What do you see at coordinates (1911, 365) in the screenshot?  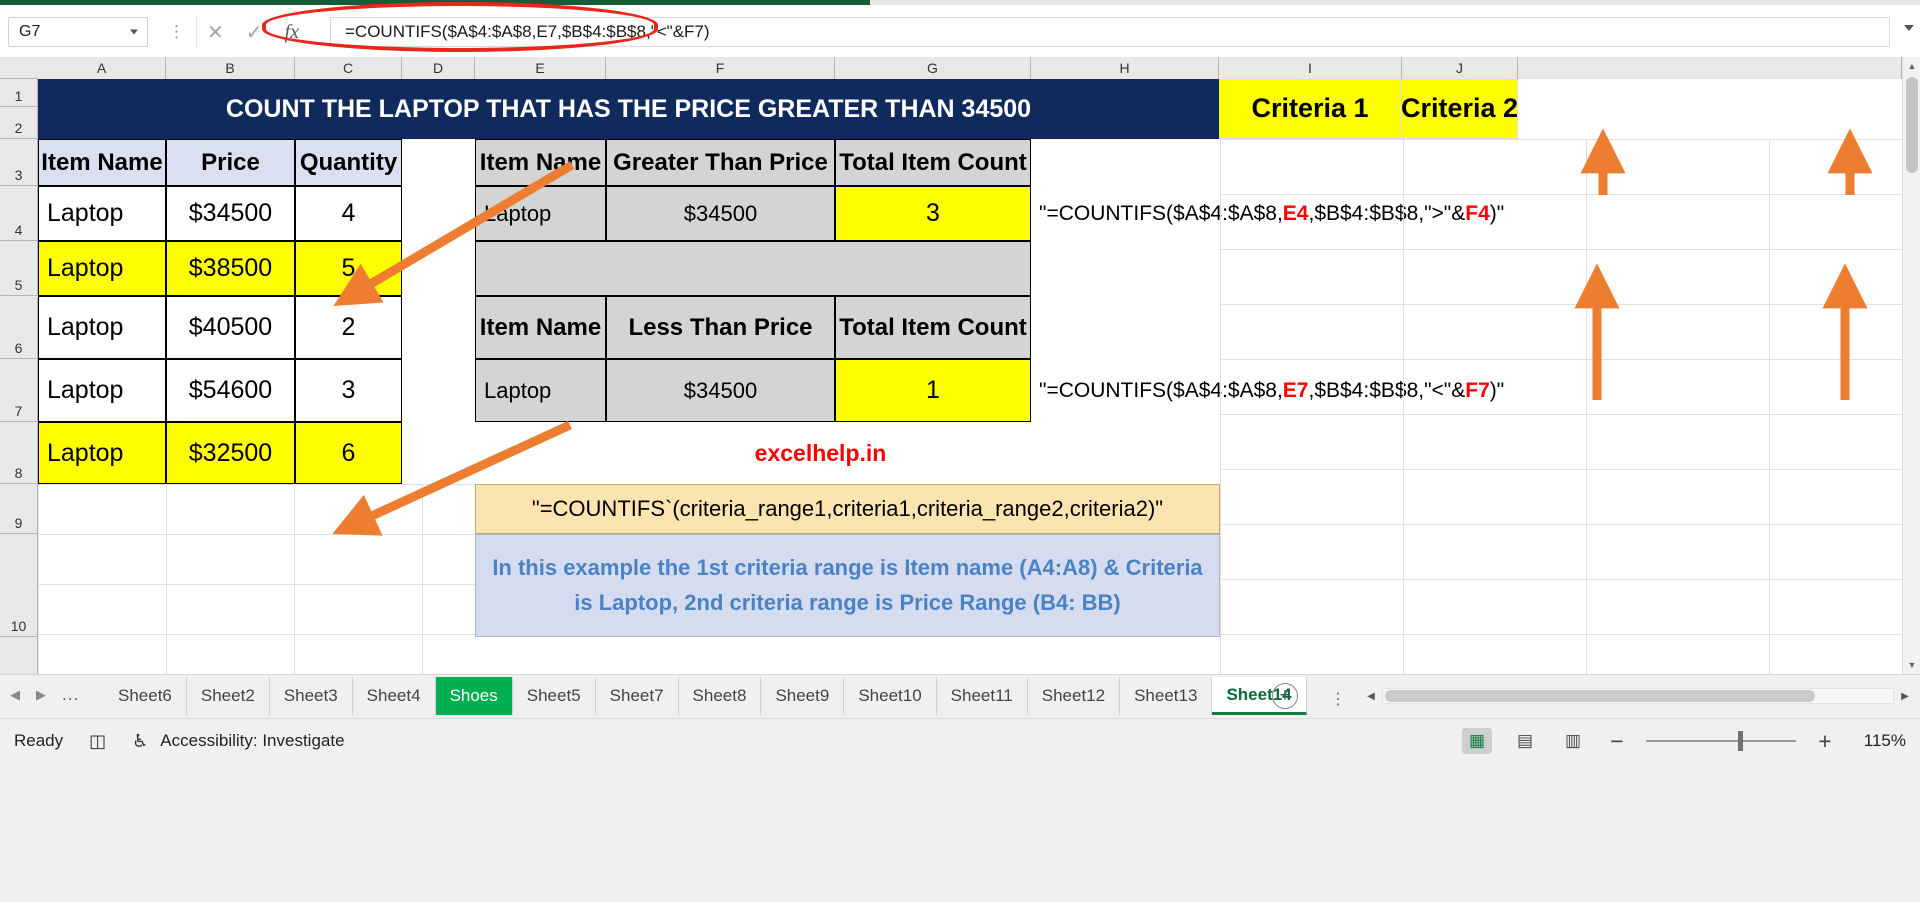 I see `vertical-scrollbar: ▲ ▼` at bounding box center [1911, 365].